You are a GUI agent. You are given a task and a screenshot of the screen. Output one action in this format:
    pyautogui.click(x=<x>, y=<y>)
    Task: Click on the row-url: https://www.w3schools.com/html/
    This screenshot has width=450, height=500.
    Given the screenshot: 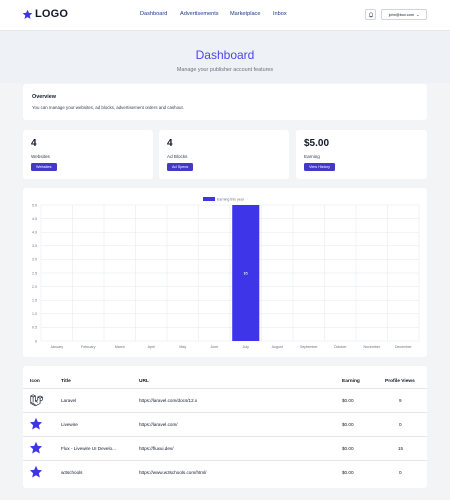 What is the action you would take?
    pyautogui.click(x=172, y=472)
    